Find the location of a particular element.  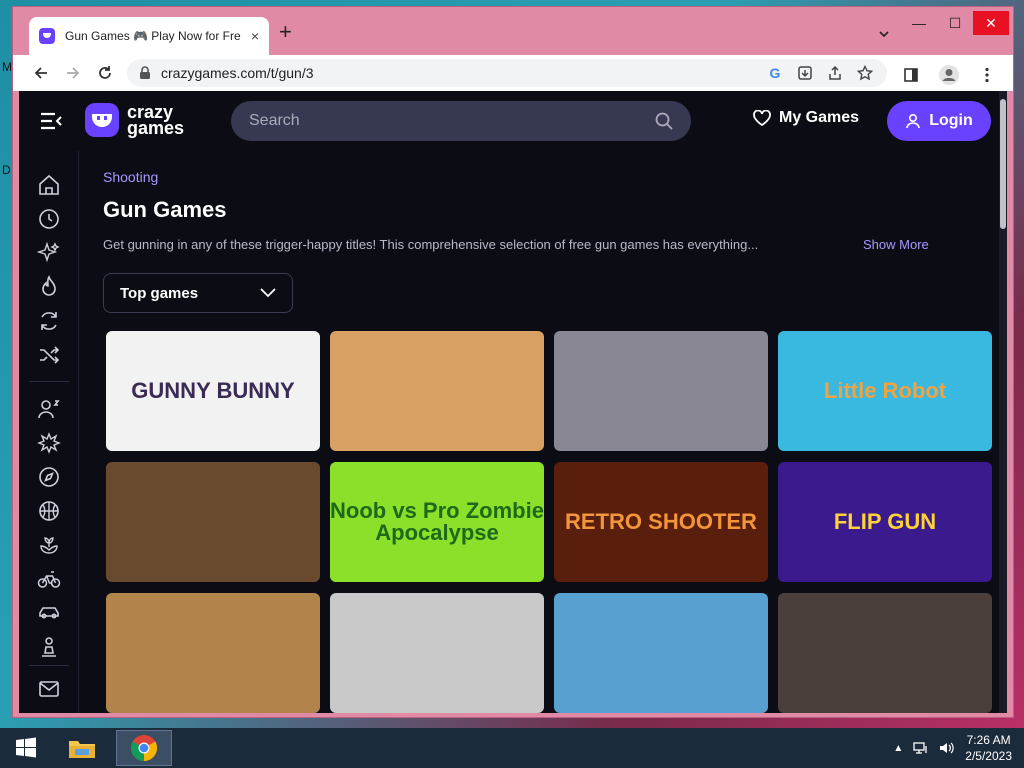

page-title: Gun Games is located at coordinates (165, 209).